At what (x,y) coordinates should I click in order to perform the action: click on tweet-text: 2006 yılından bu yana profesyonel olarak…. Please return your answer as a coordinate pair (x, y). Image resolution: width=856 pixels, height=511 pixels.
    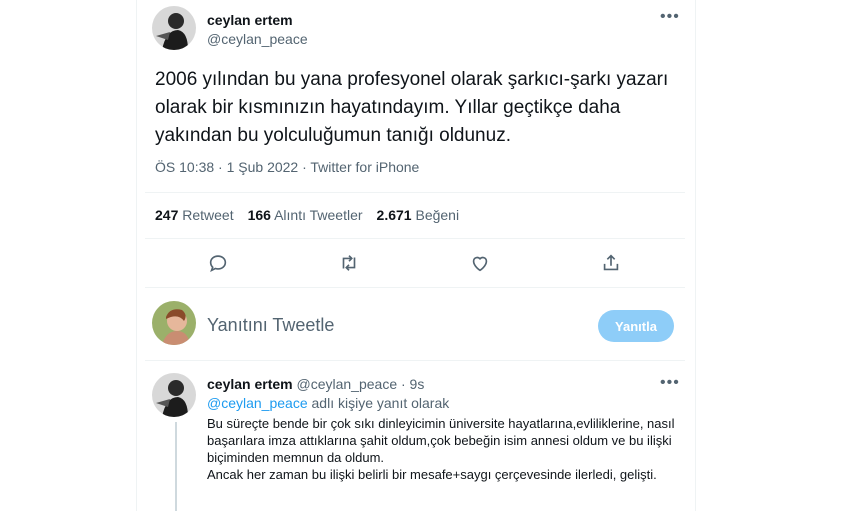
    Looking at the image, I should click on (412, 107).